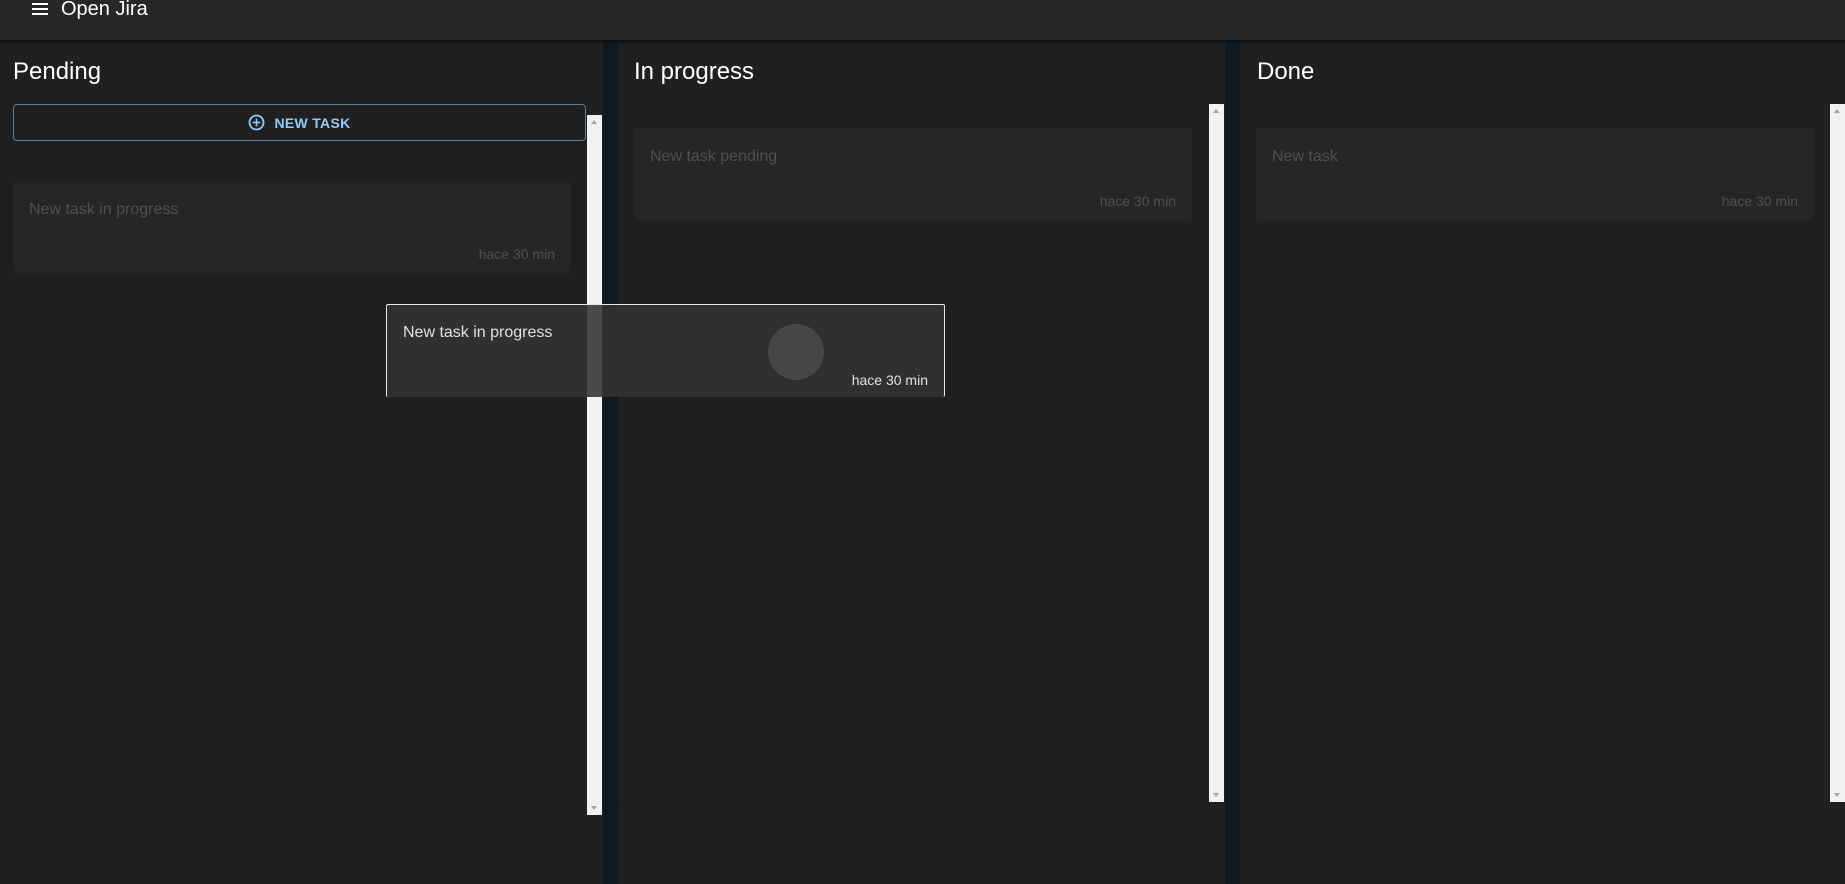 Image resolution: width=1845 pixels, height=884 pixels. I want to click on column-title-done: Done, so click(1286, 71).